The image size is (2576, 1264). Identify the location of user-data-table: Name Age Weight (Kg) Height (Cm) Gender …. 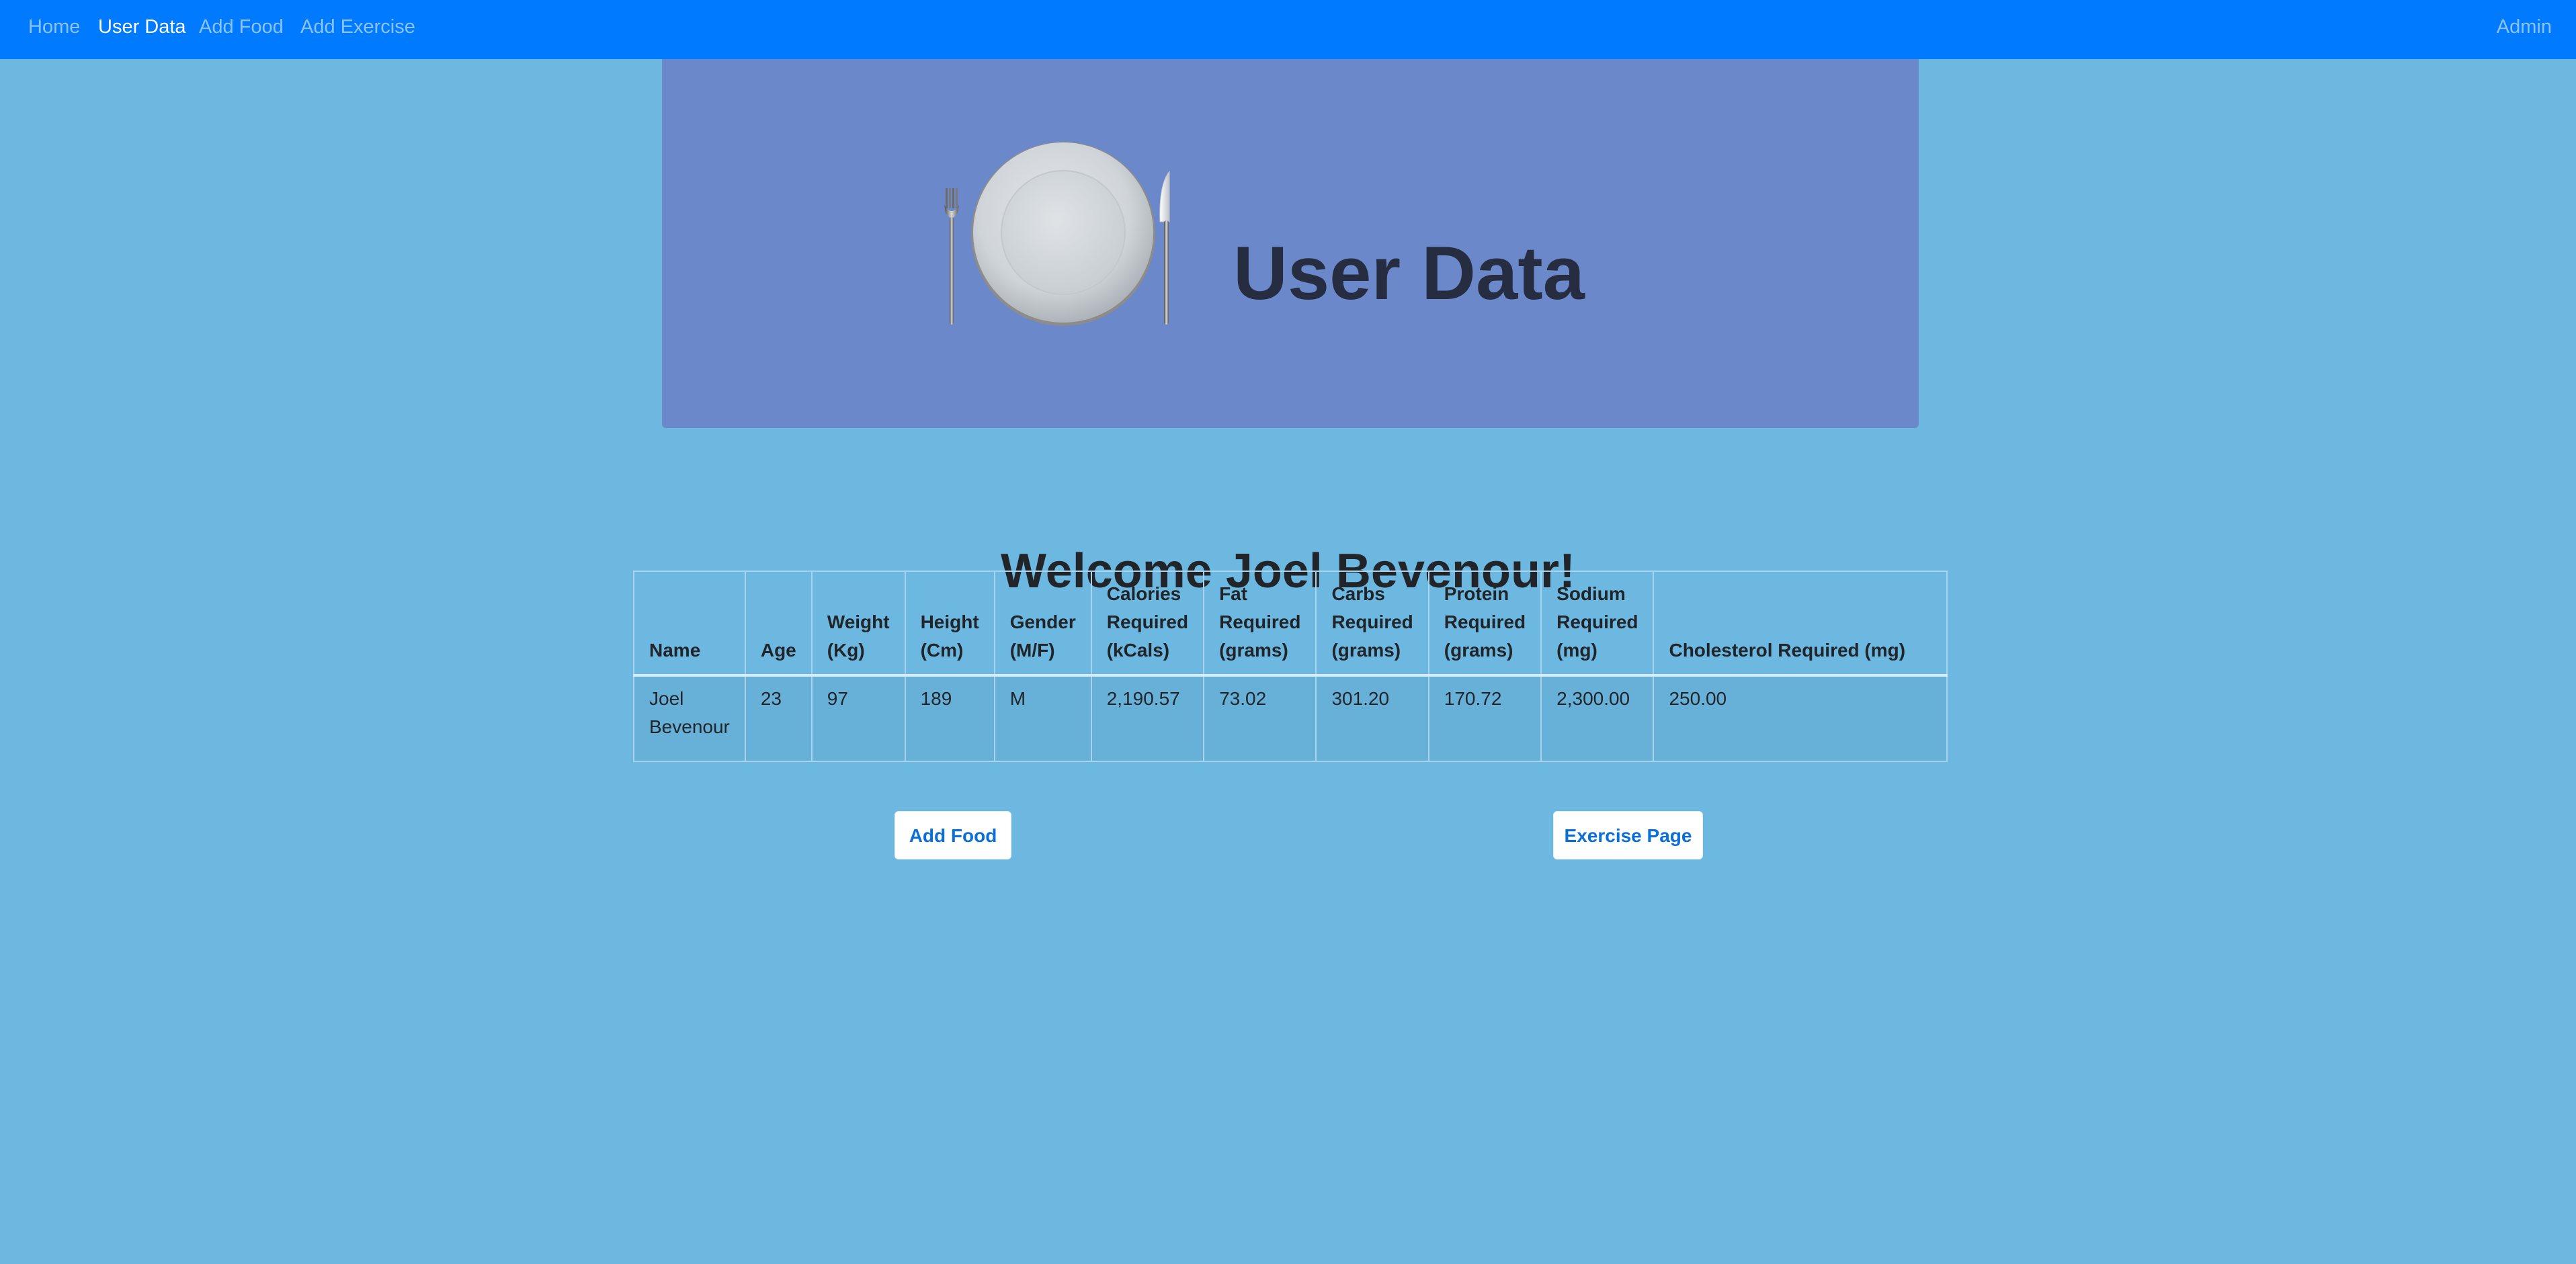
(1290, 666).